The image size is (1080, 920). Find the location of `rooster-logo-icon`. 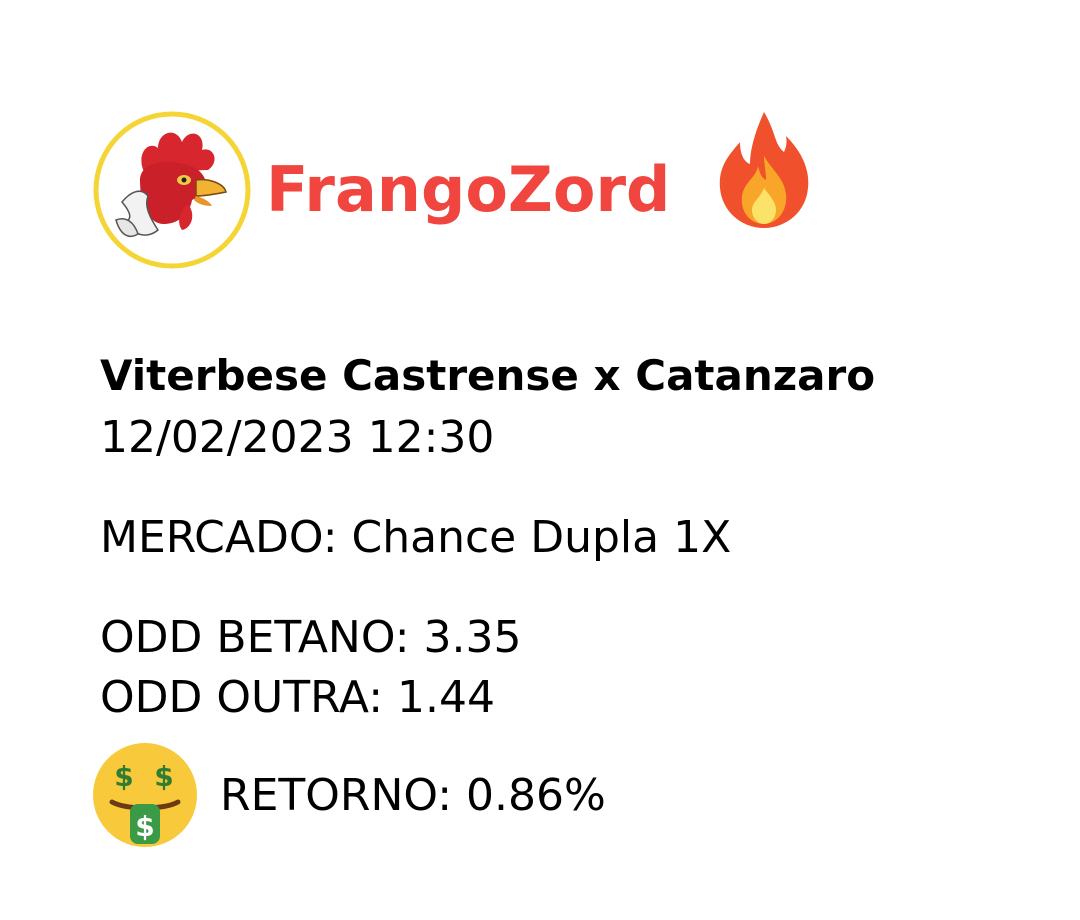

rooster-logo-icon is located at coordinates (172, 190).